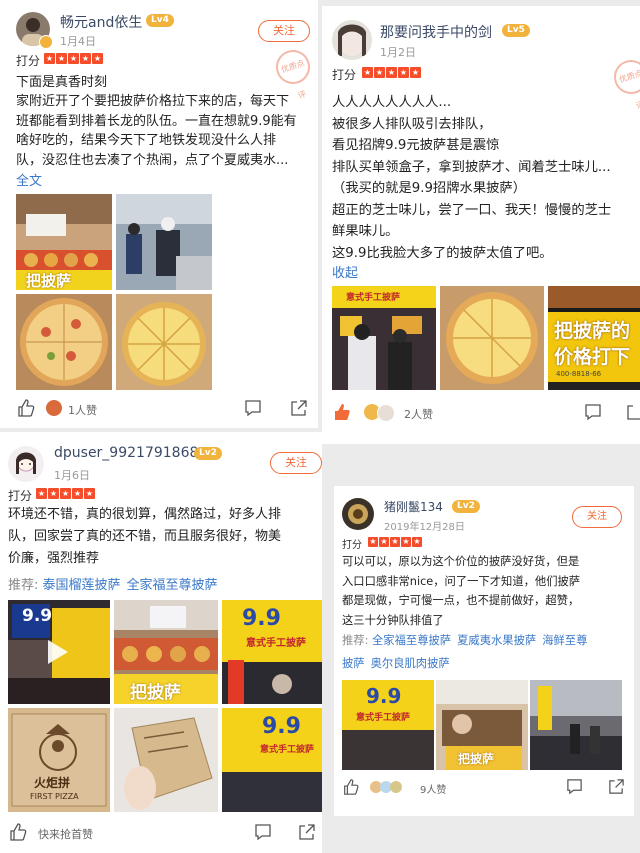 The height and width of the screenshot is (853, 640). What do you see at coordinates (413, 506) in the screenshot?
I see `username: 猪刚鬣134` at bounding box center [413, 506].